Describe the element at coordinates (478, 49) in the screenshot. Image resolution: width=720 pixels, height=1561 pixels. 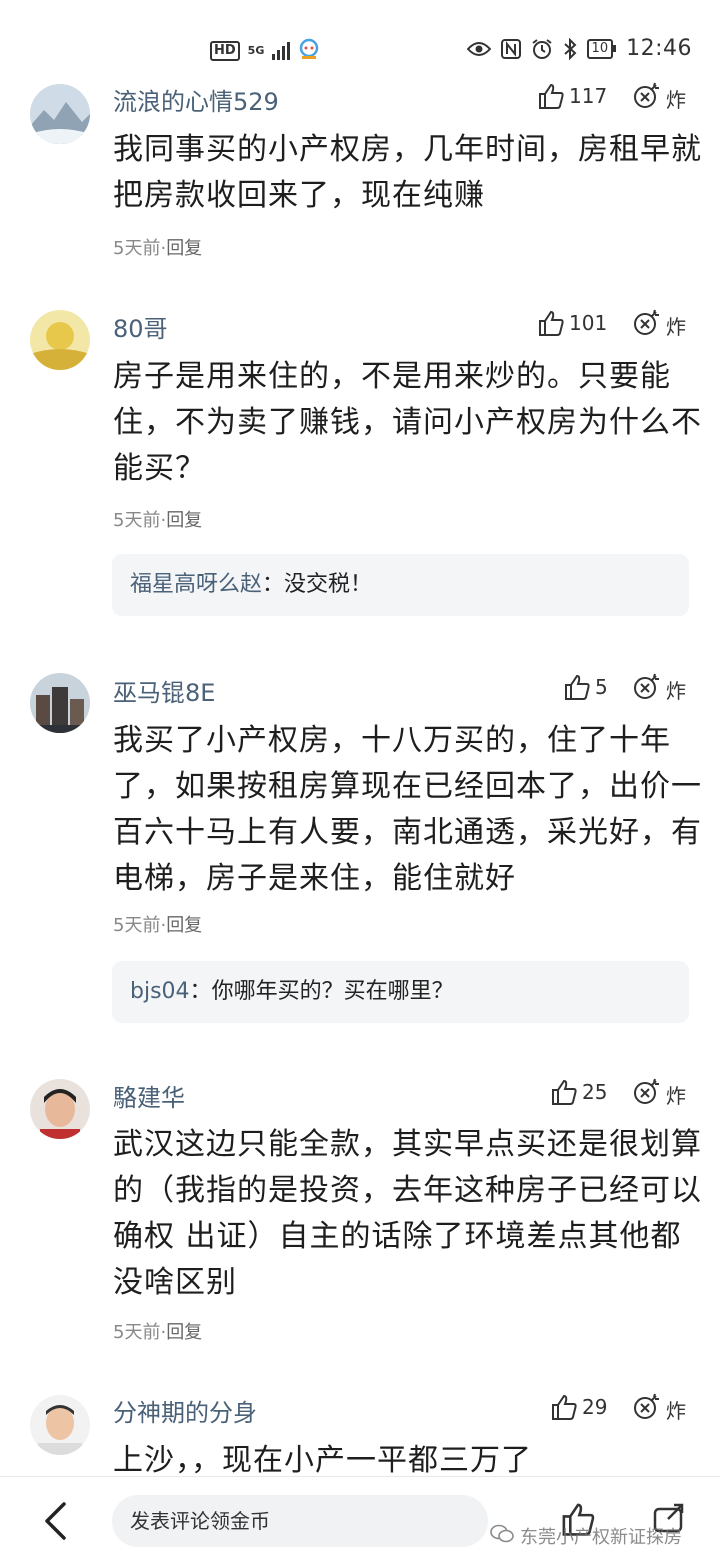
I see `eye-icon` at that location.